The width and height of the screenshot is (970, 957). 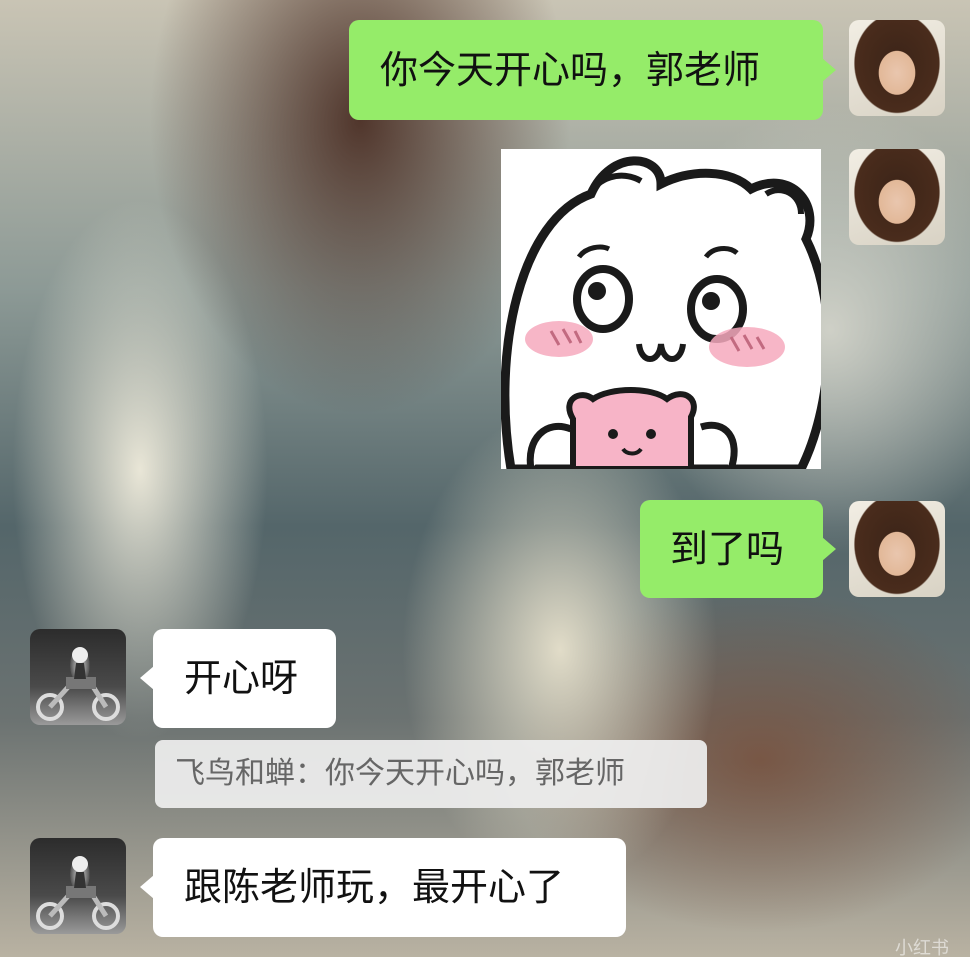 What do you see at coordinates (727, 549) in the screenshot?
I see `message-text: 到了吗` at bounding box center [727, 549].